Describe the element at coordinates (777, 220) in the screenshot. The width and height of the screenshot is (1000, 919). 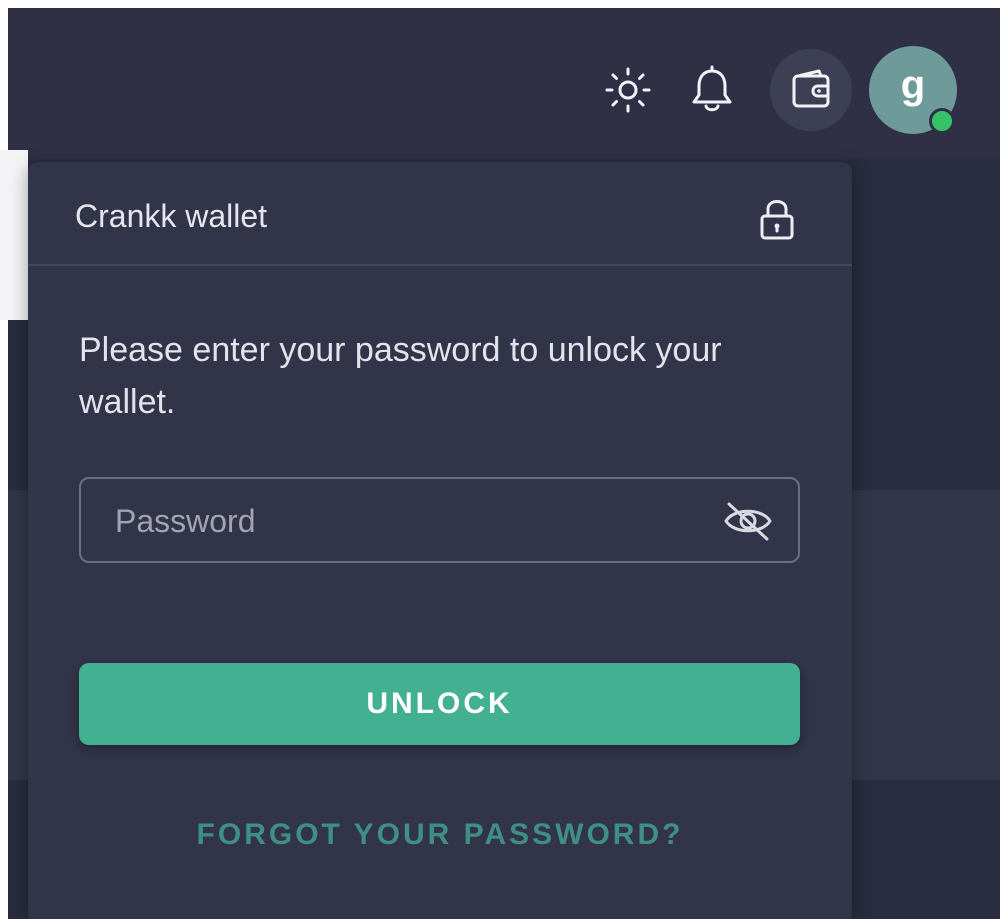
I see `lock-icon` at that location.